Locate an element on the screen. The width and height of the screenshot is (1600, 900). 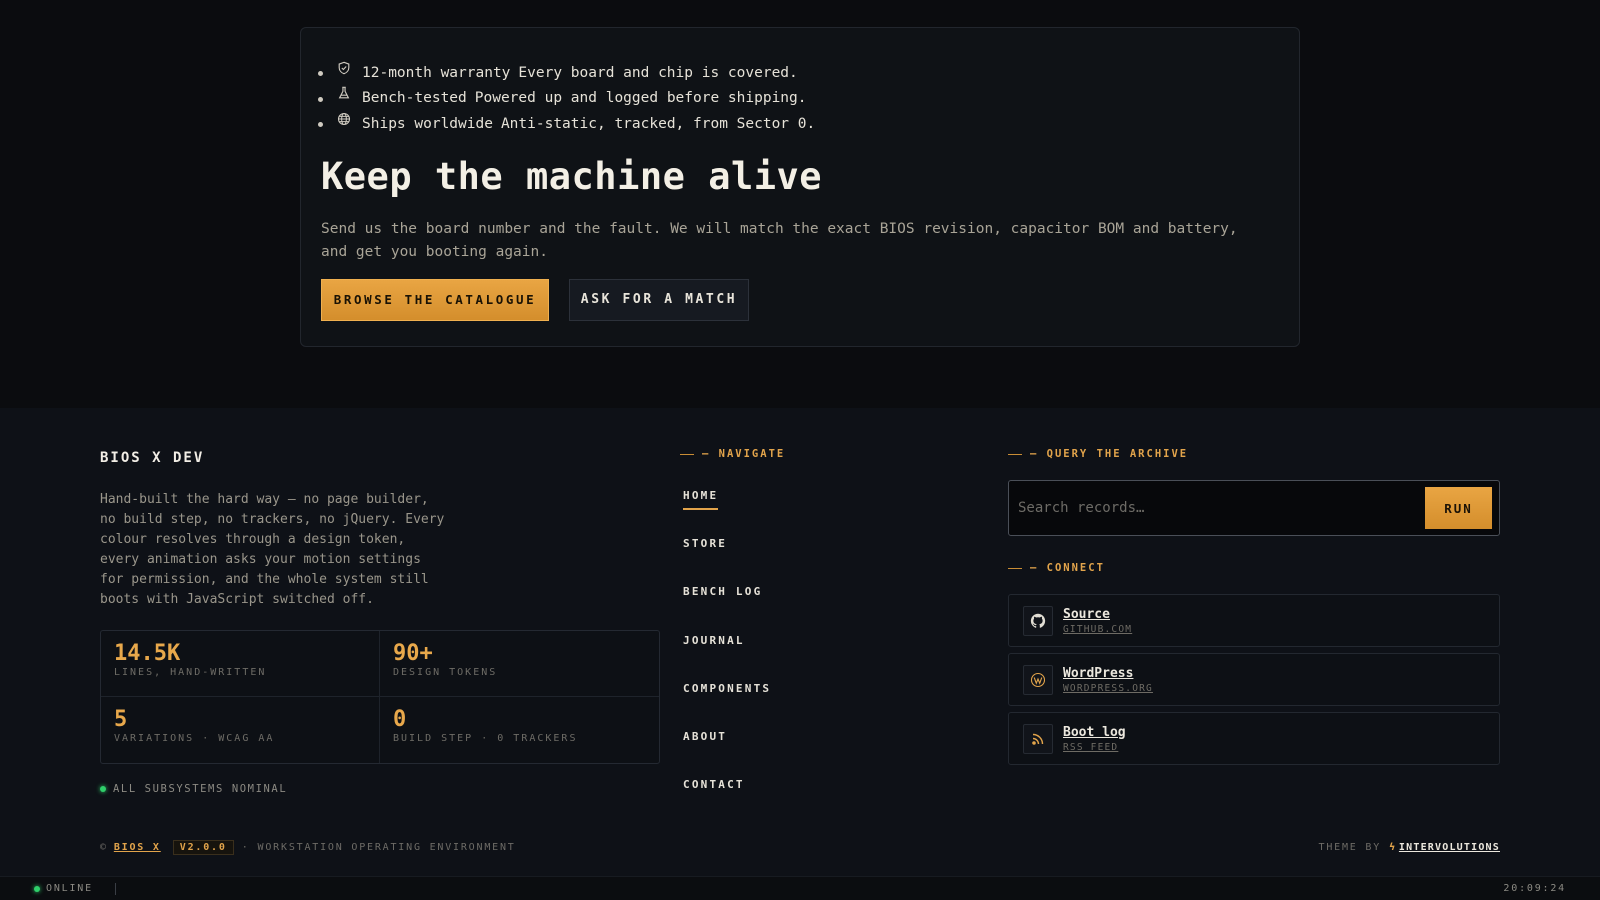
online-indicator: ONLINE is located at coordinates (63, 888).